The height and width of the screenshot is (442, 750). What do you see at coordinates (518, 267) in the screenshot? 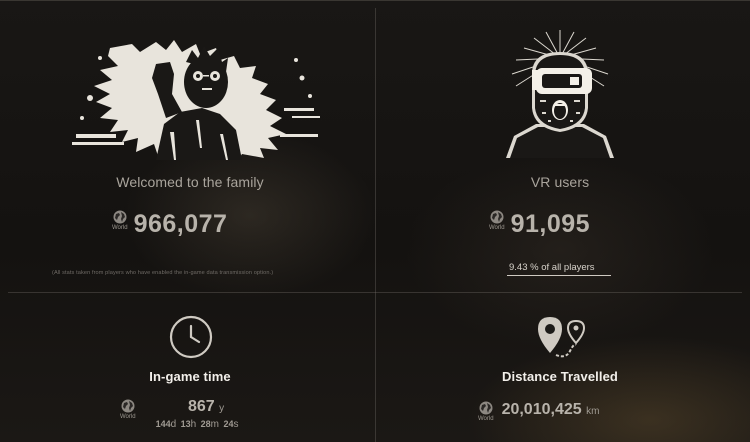
I see `vr-percent-value: 9.43` at bounding box center [518, 267].